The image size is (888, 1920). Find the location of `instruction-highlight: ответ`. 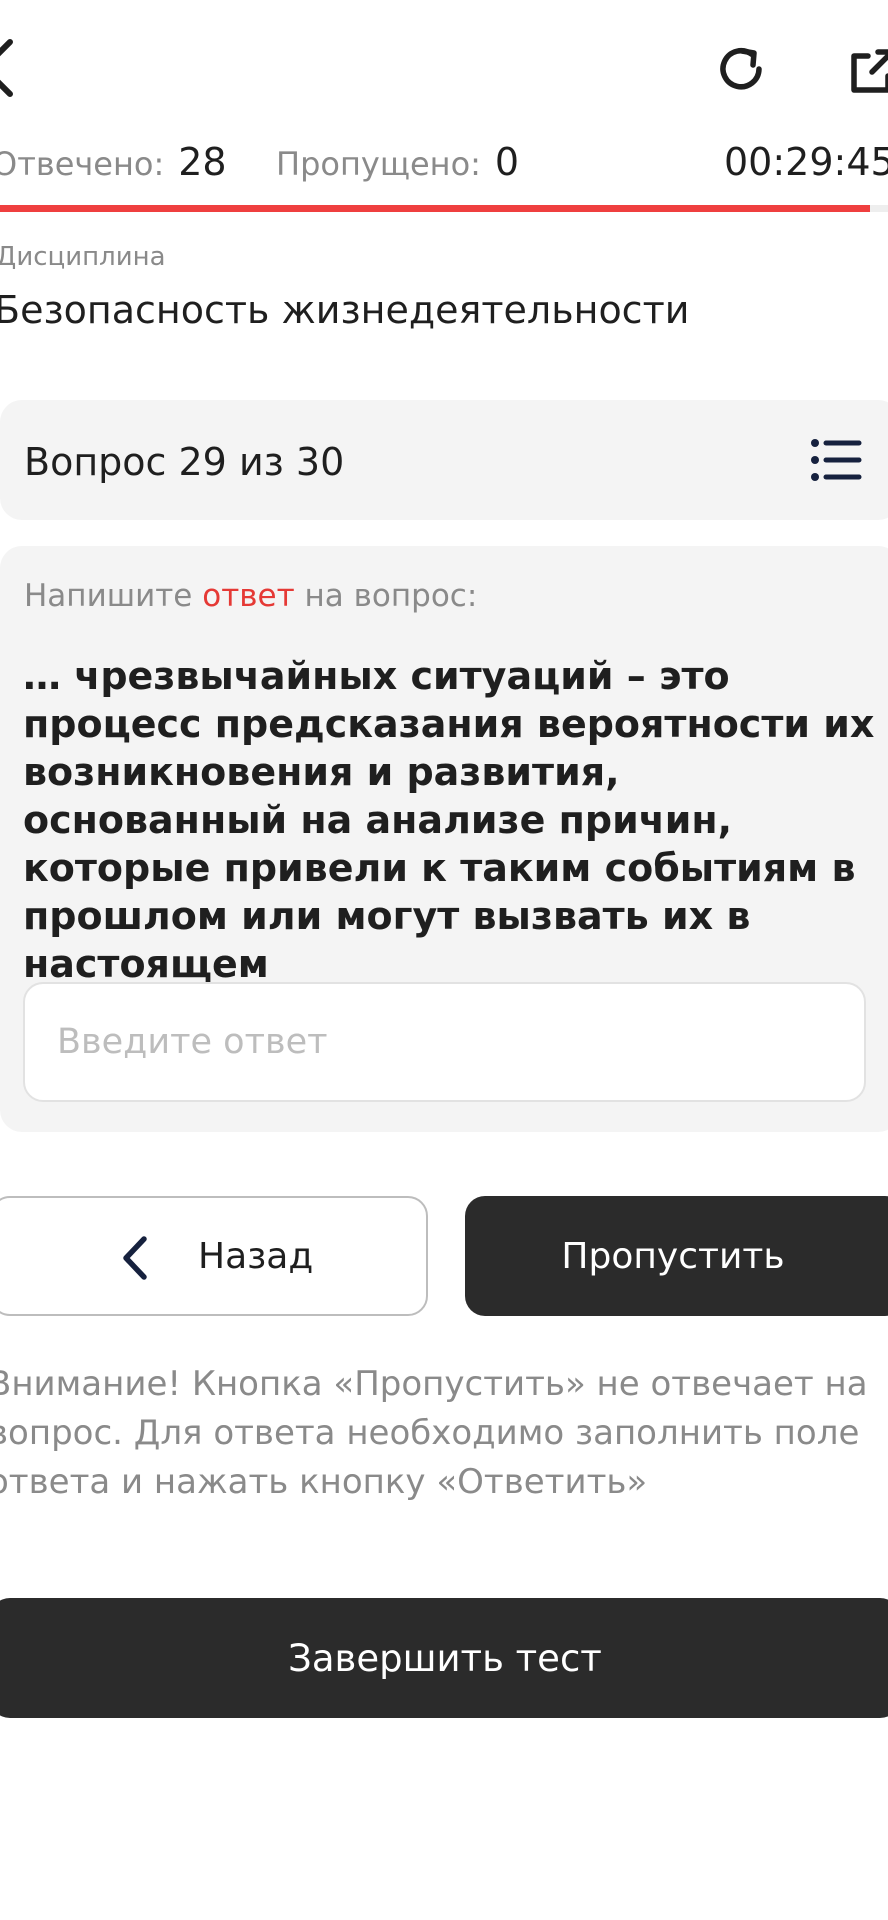

instruction-highlight: ответ is located at coordinates (248, 596).